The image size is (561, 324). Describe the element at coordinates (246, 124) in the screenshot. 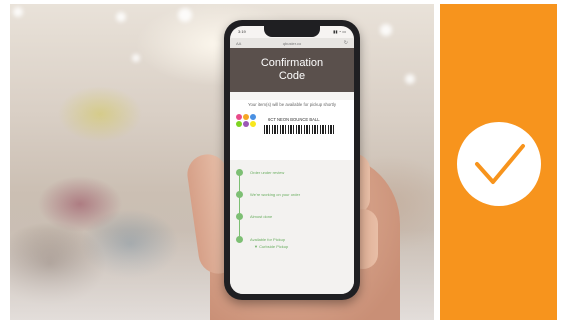

I see `product-thumbnail` at that location.